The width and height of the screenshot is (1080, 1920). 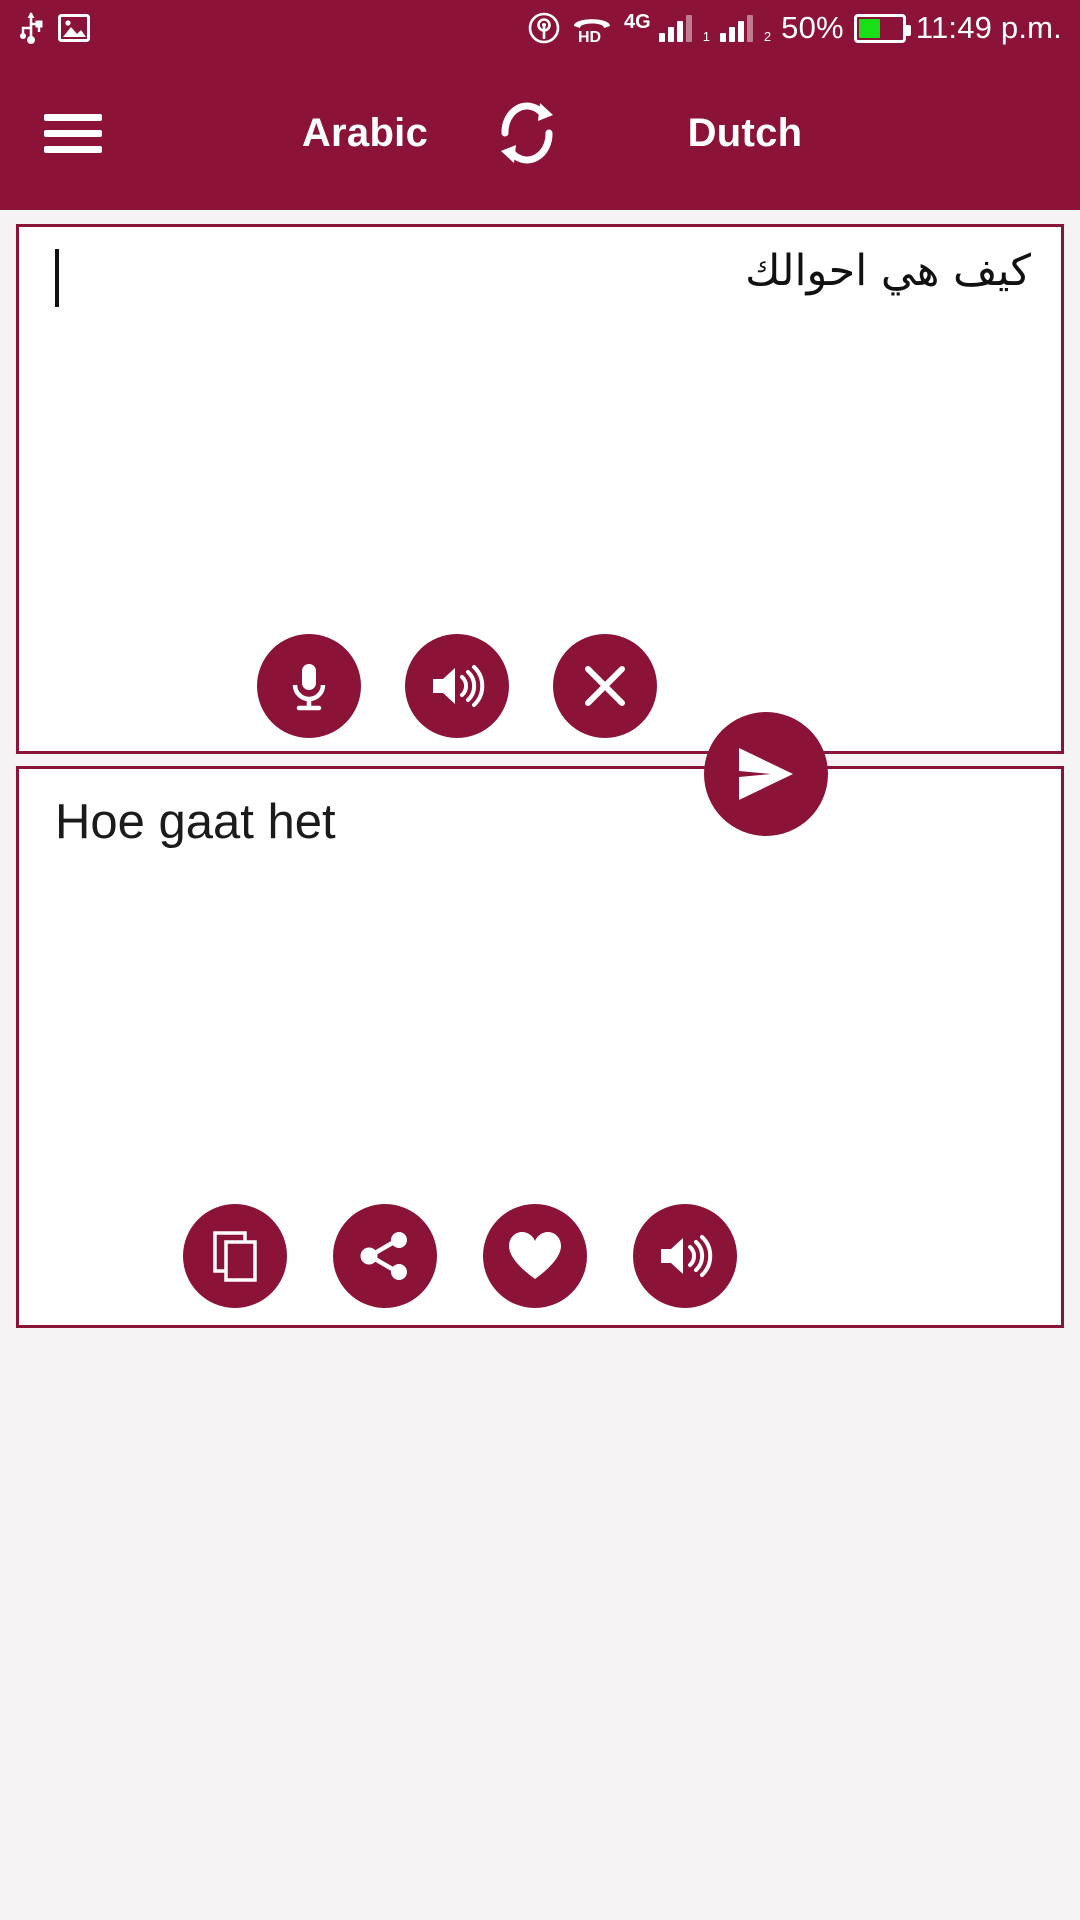 What do you see at coordinates (882, 28) in the screenshot?
I see `battery-icon` at bounding box center [882, 28].